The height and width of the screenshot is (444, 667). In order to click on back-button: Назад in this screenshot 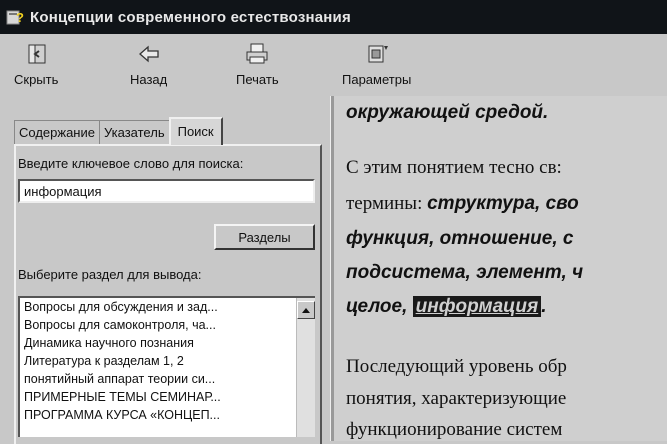, I will do `click(148, 63)`.